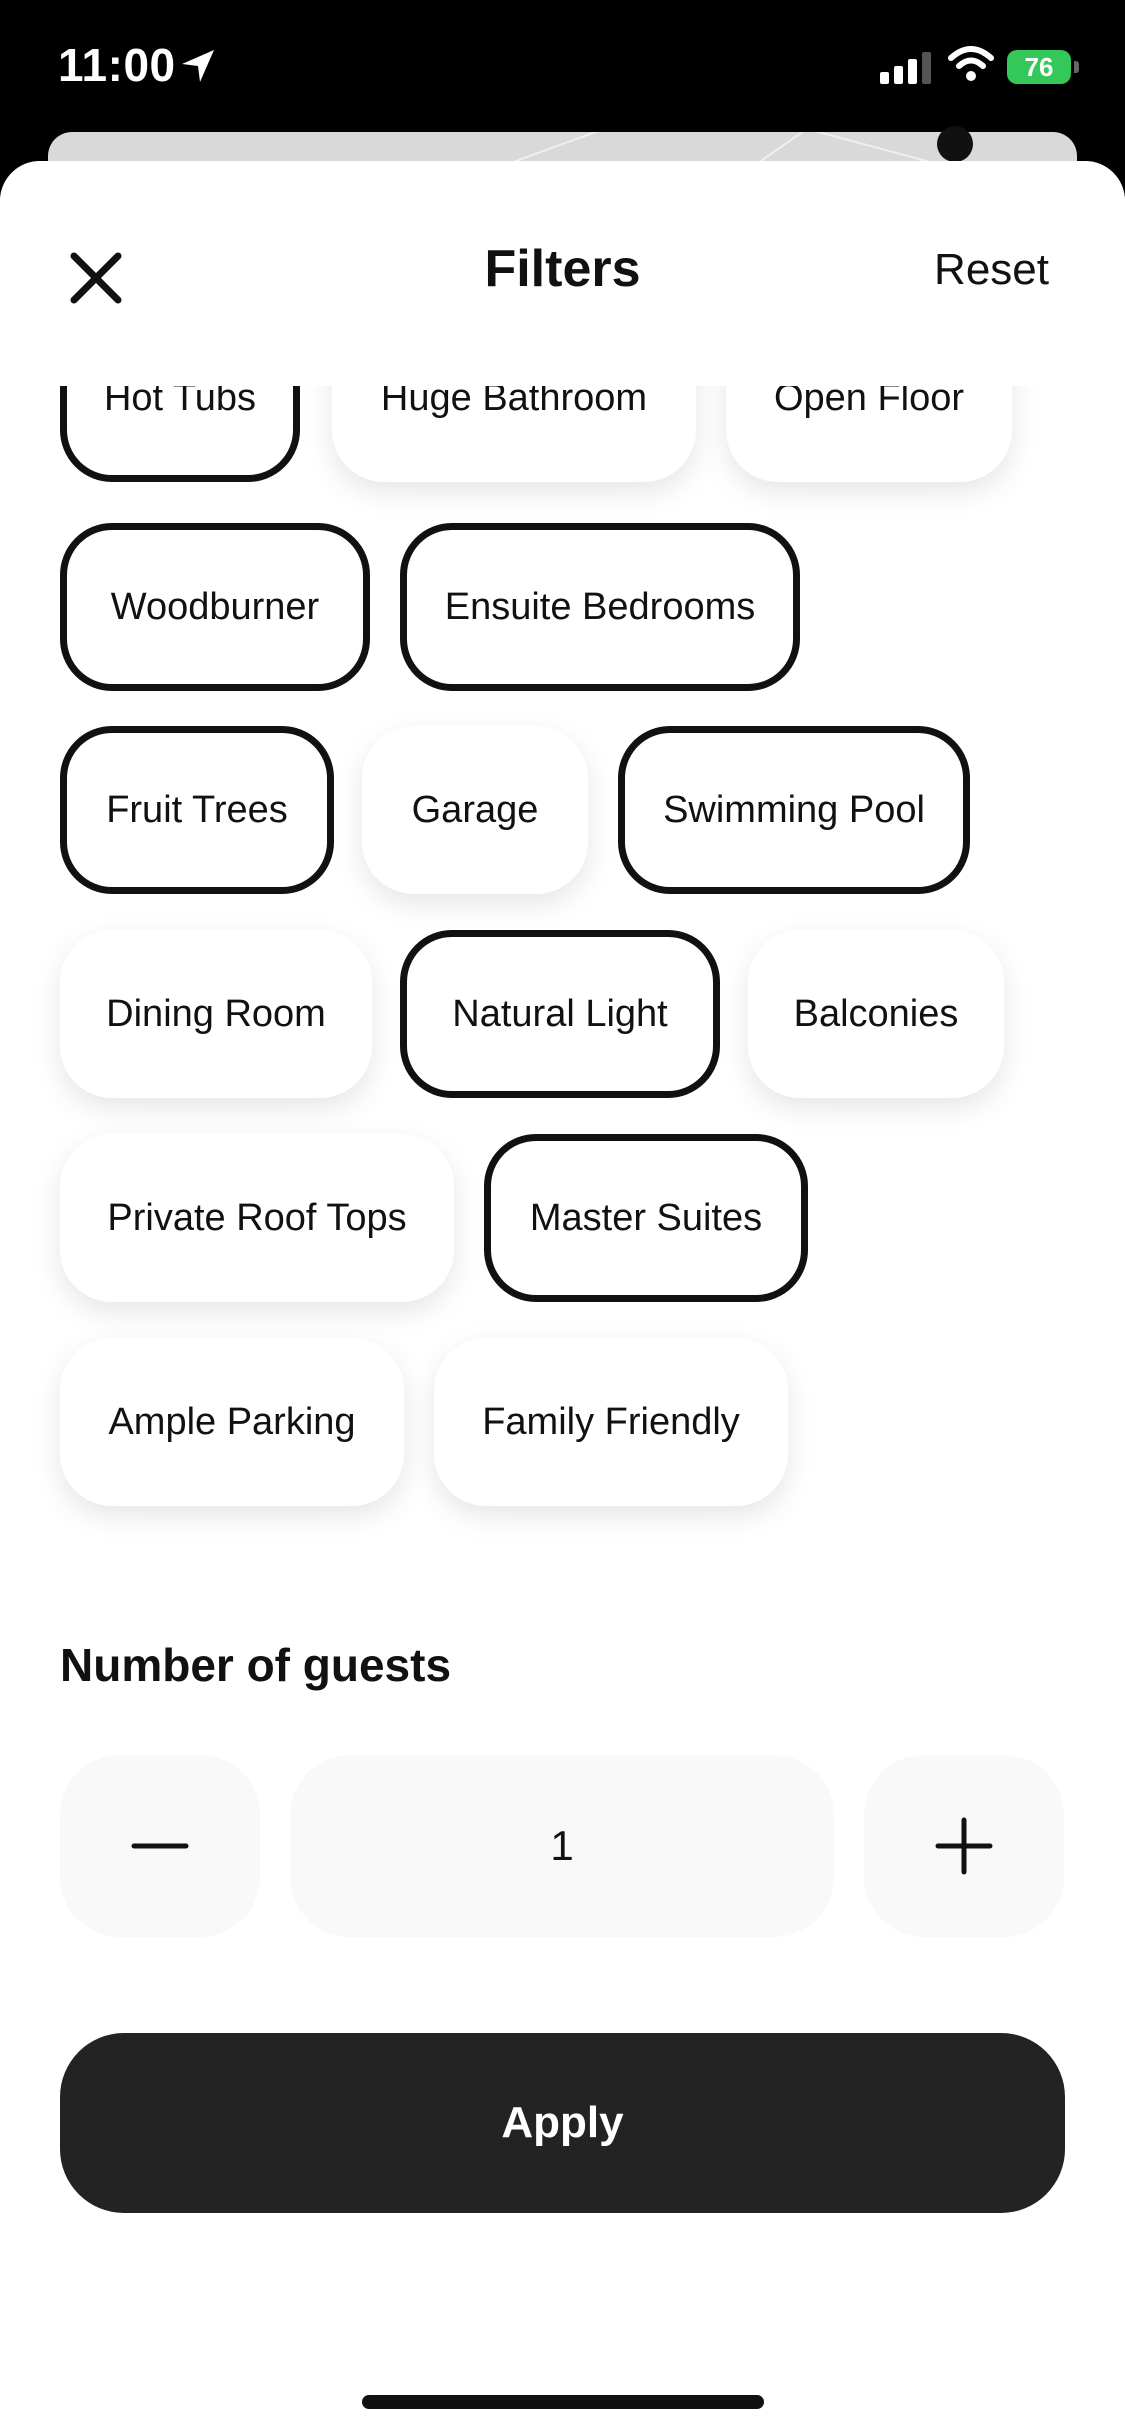 This screenshot has width=1125, height=2436. Describe the element at coordinates (475, 810) in the screenshot. I see `tag-garage: Garage` at that location.